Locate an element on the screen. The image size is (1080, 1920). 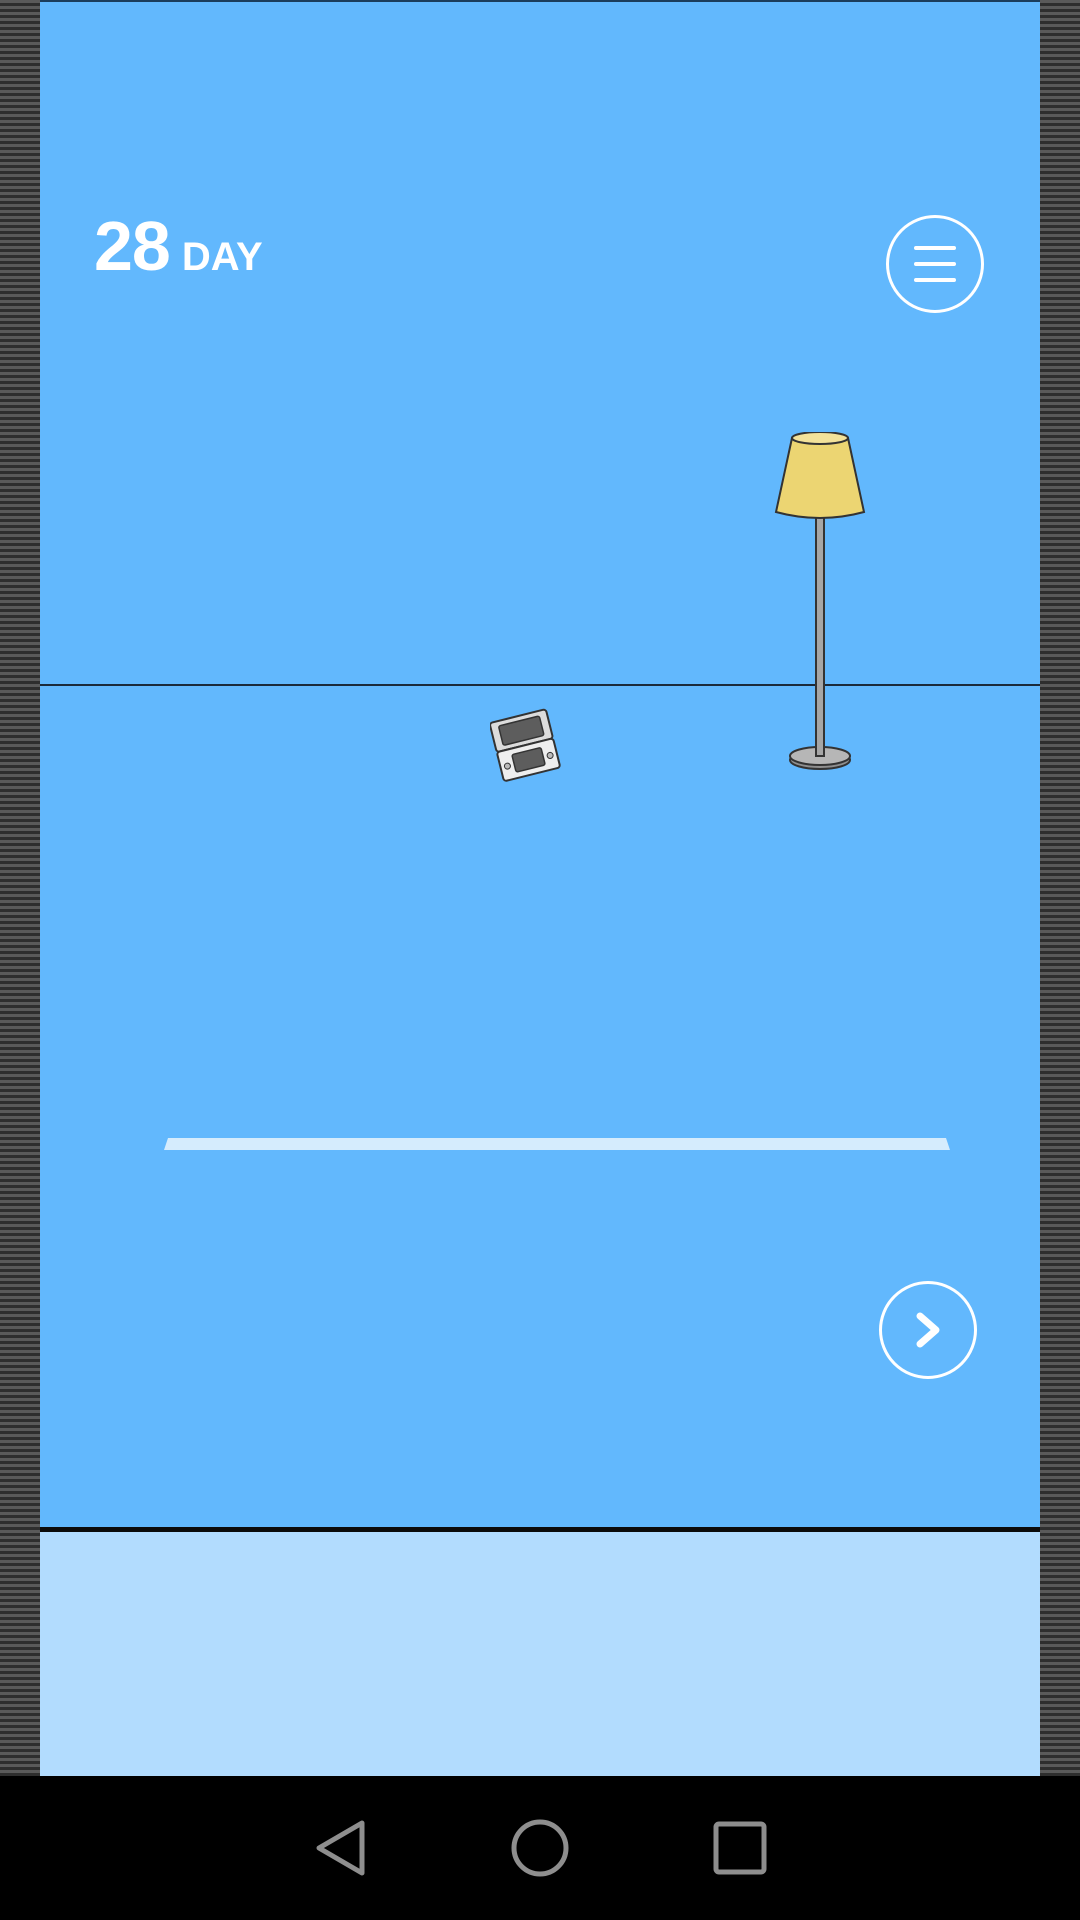
wall-floor-line is located at coordinates (540, 685).